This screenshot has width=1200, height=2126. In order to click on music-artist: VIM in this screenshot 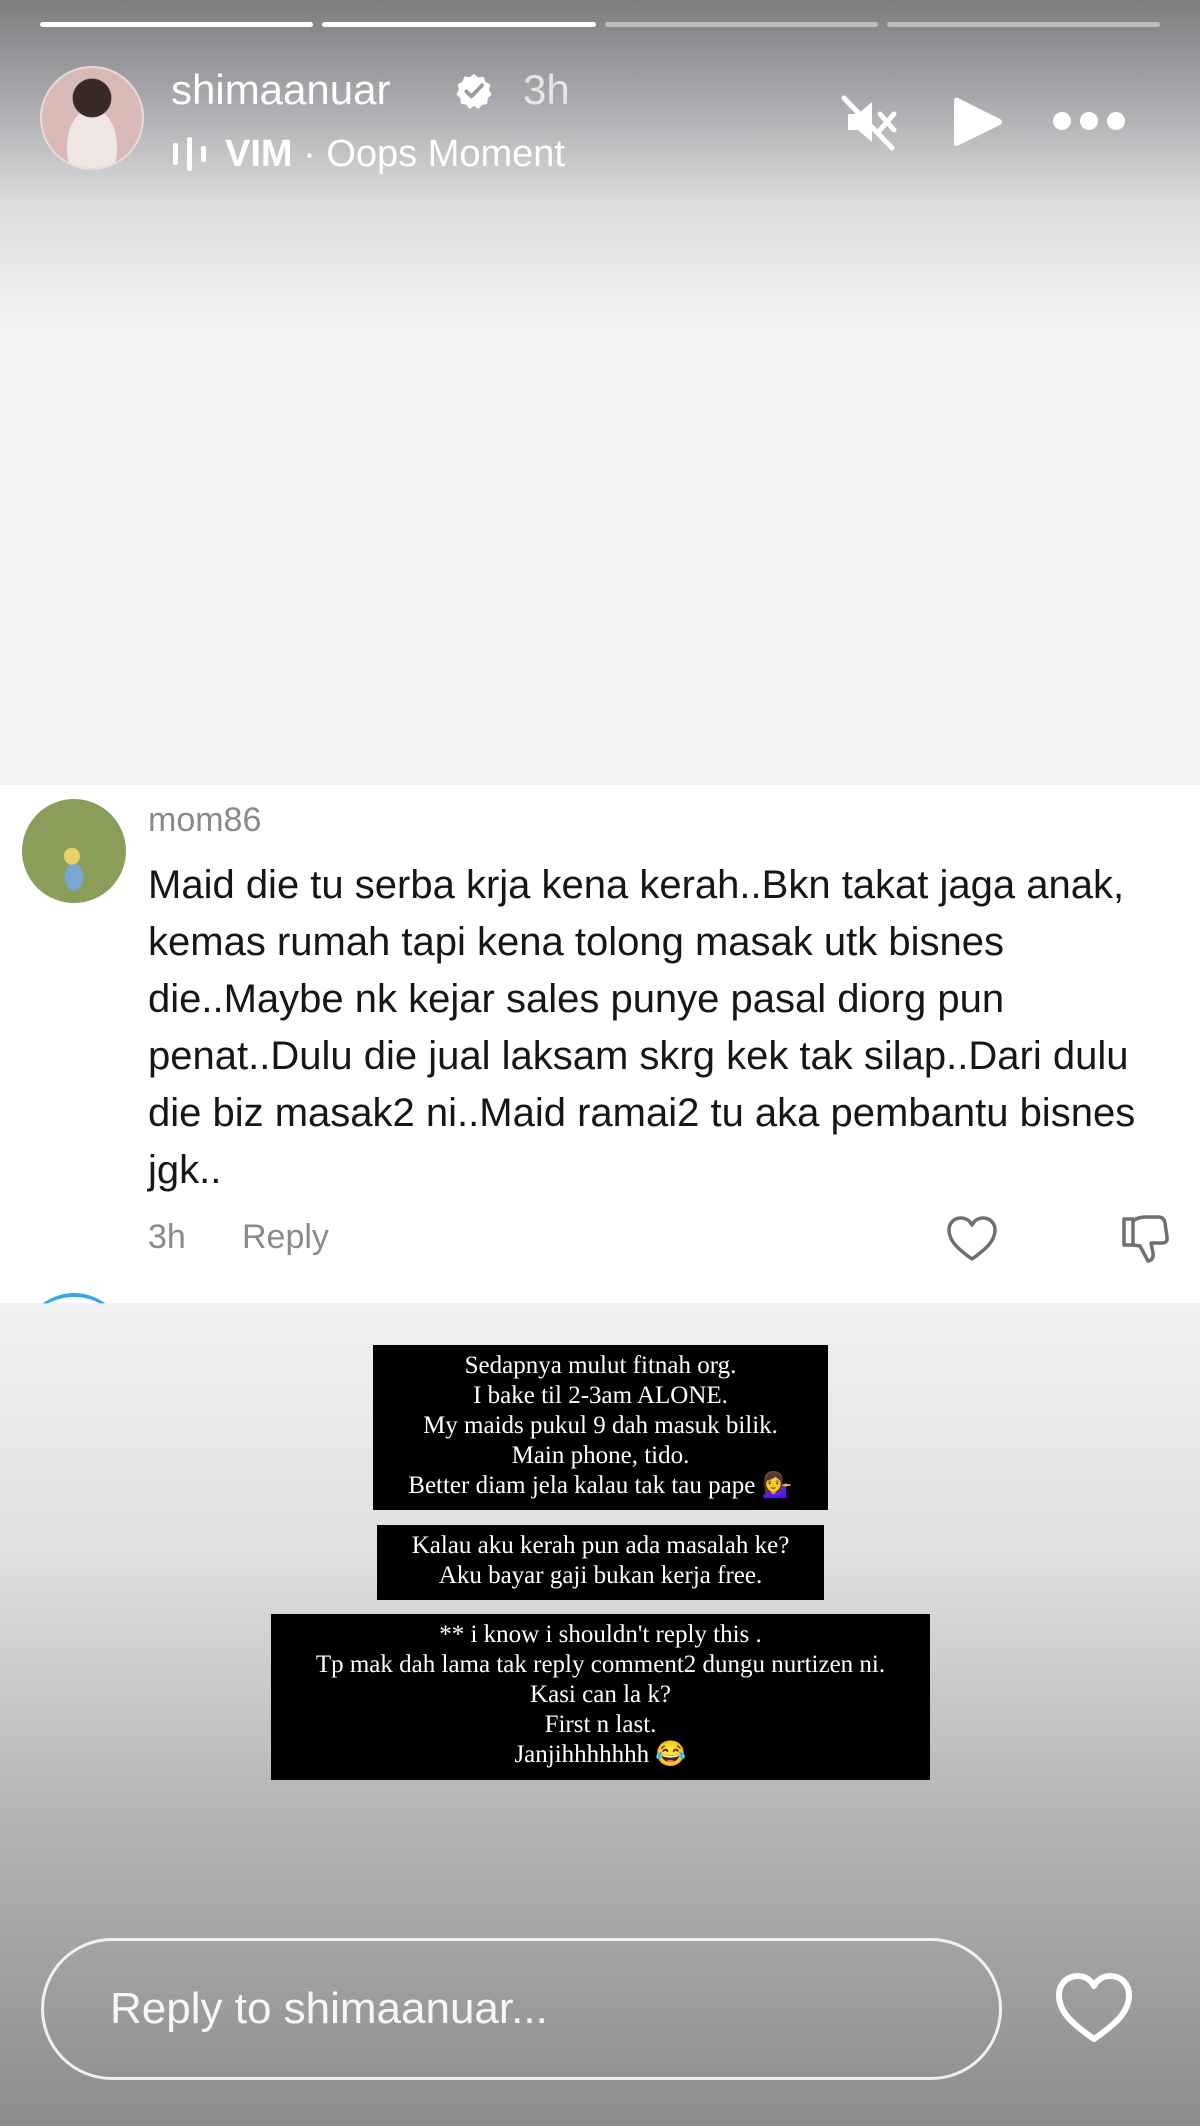, I will do `click(259, 153)`.